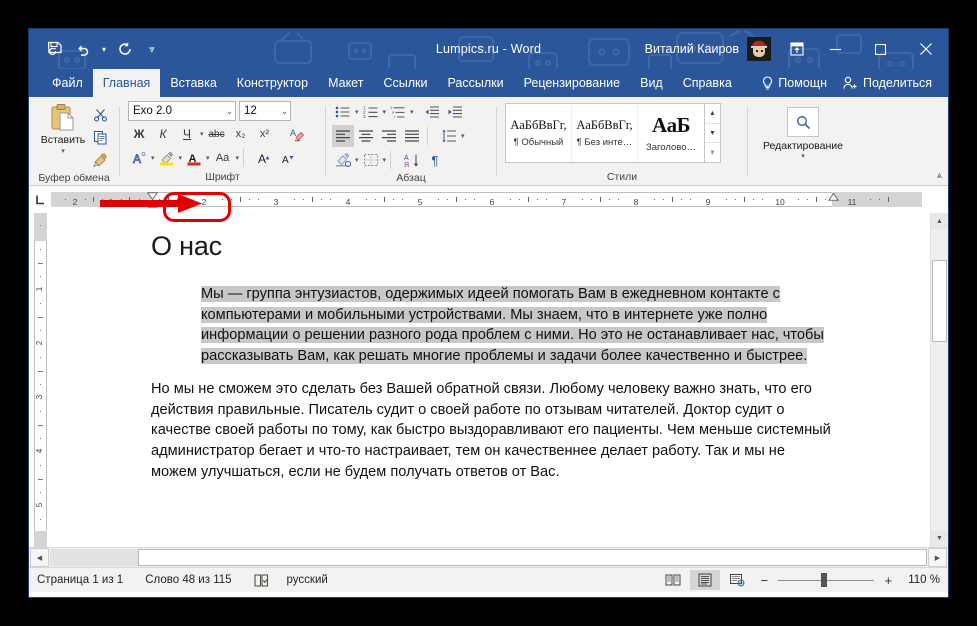  Describe the element at coordinates (455, 112) in the screenshot. I see `increase-indent-button` at that location.